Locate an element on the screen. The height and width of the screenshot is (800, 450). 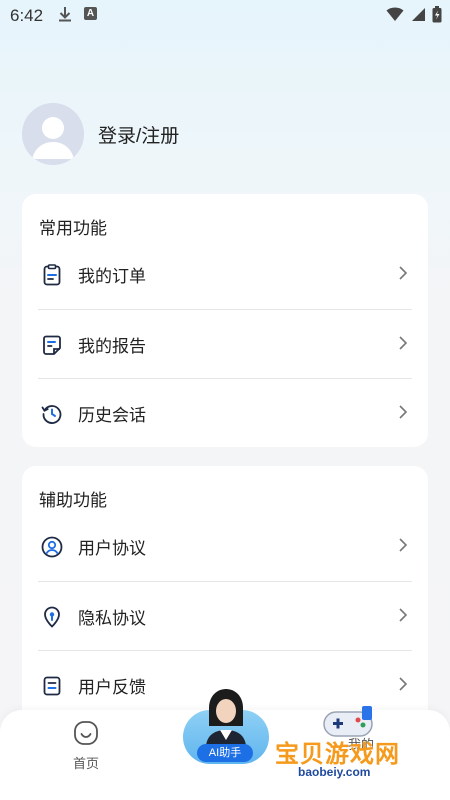
menu-item-my-reports: 我的报告 is located at coordinates (225, 344).